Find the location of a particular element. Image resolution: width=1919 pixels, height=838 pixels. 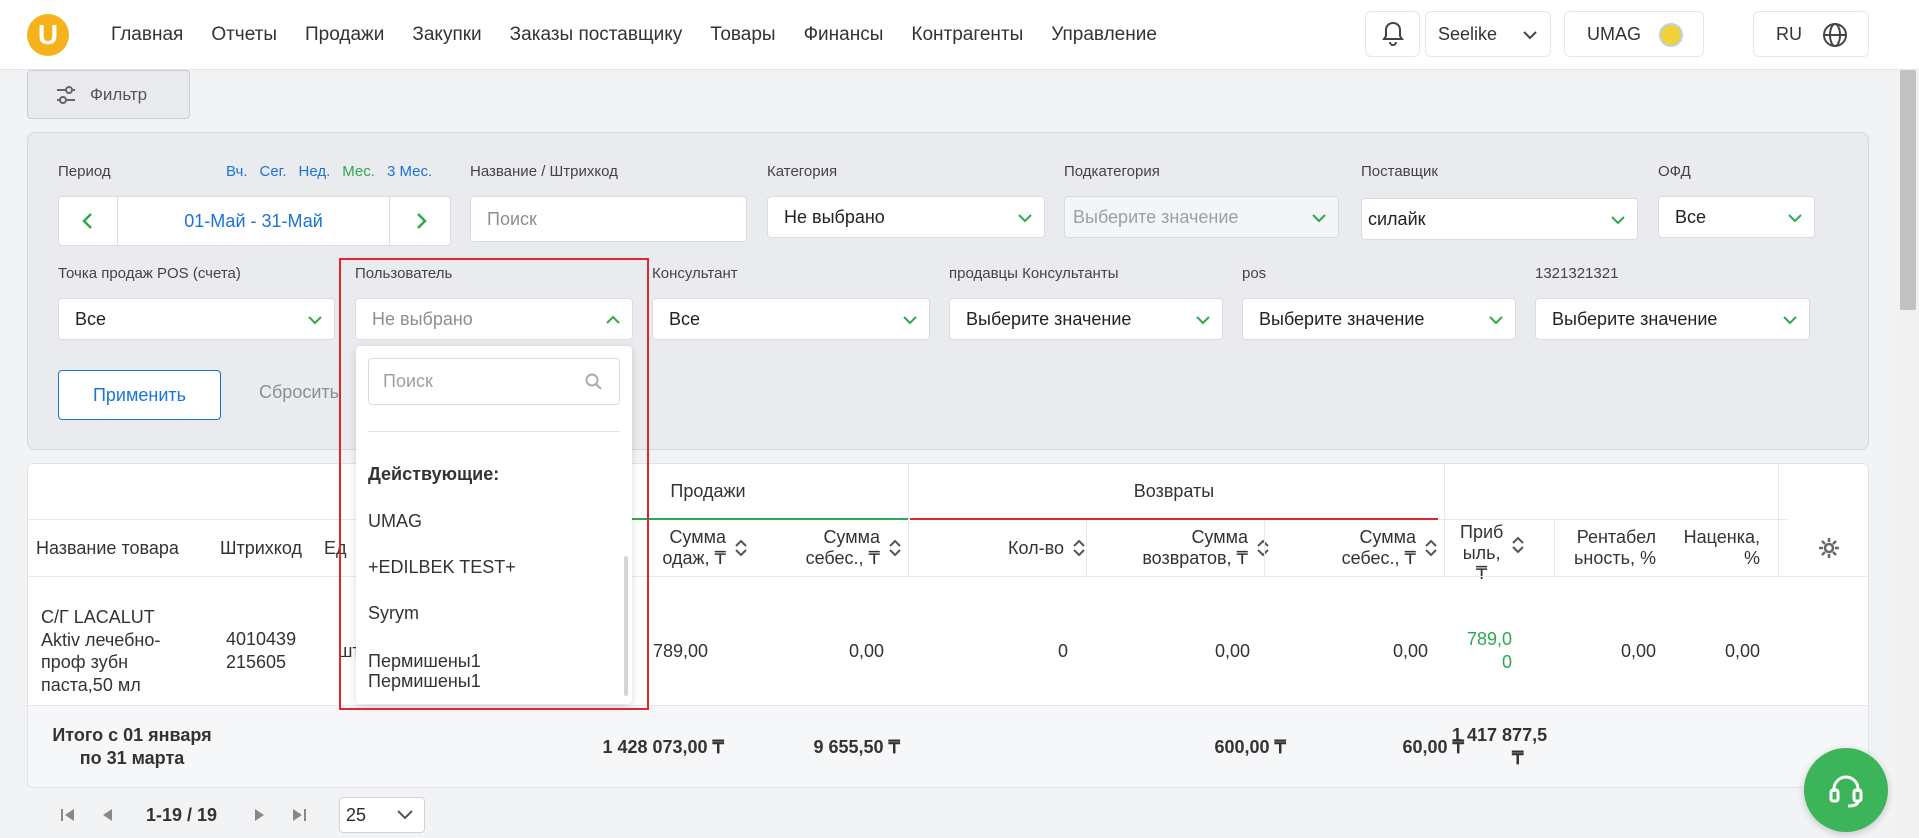

language-selector: RU is located at coordinates (1811, 34).